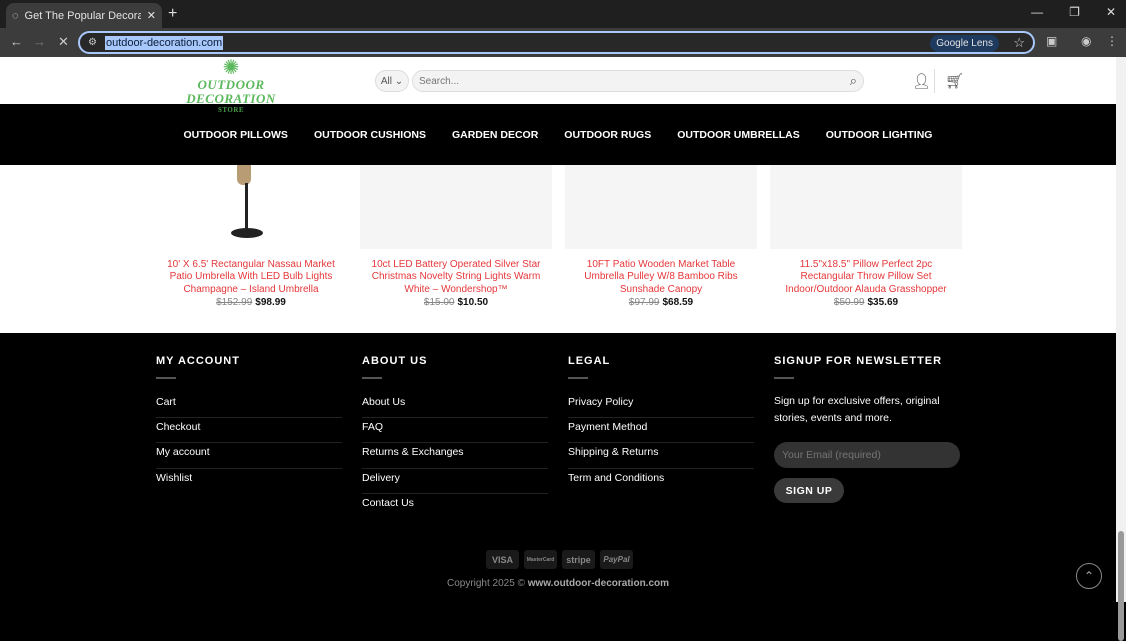  I want to click on footer-link-privacy: Privacy Policy, so click(661, 406).